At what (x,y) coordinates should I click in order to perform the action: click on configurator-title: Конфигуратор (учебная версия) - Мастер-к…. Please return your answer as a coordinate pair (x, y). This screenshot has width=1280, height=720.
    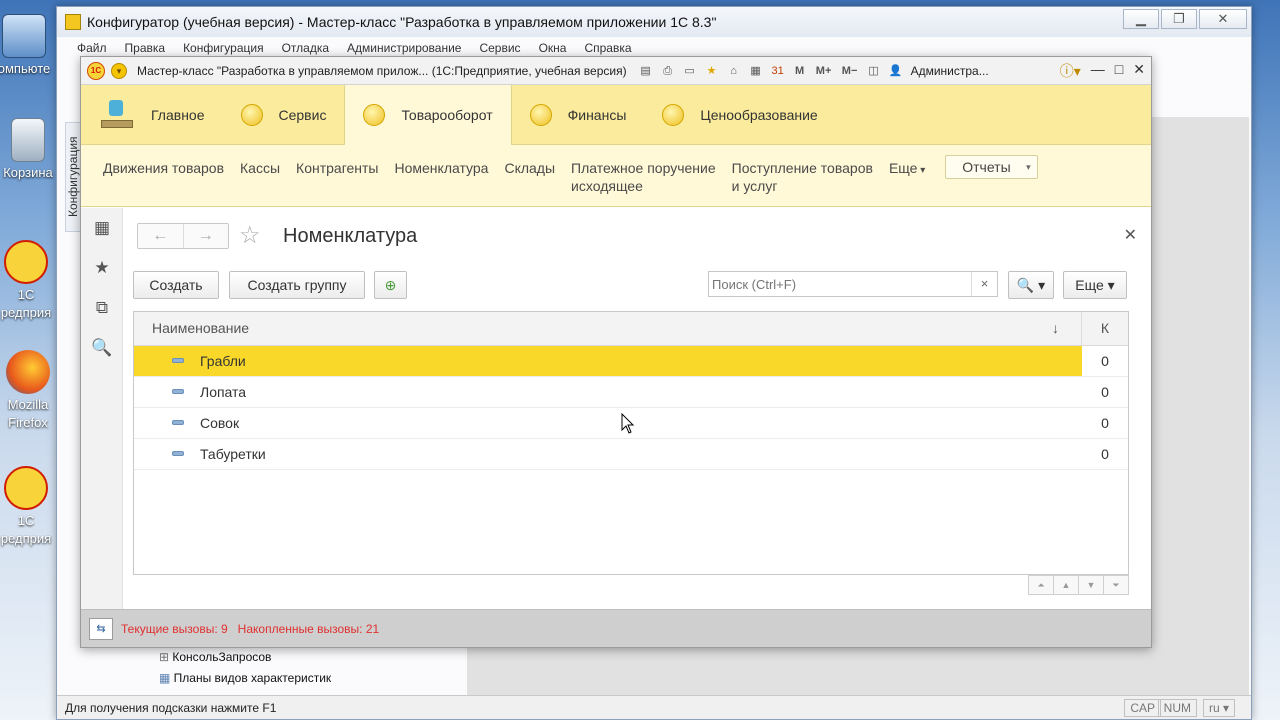
    Looking at the image, I should click on (402, 22).